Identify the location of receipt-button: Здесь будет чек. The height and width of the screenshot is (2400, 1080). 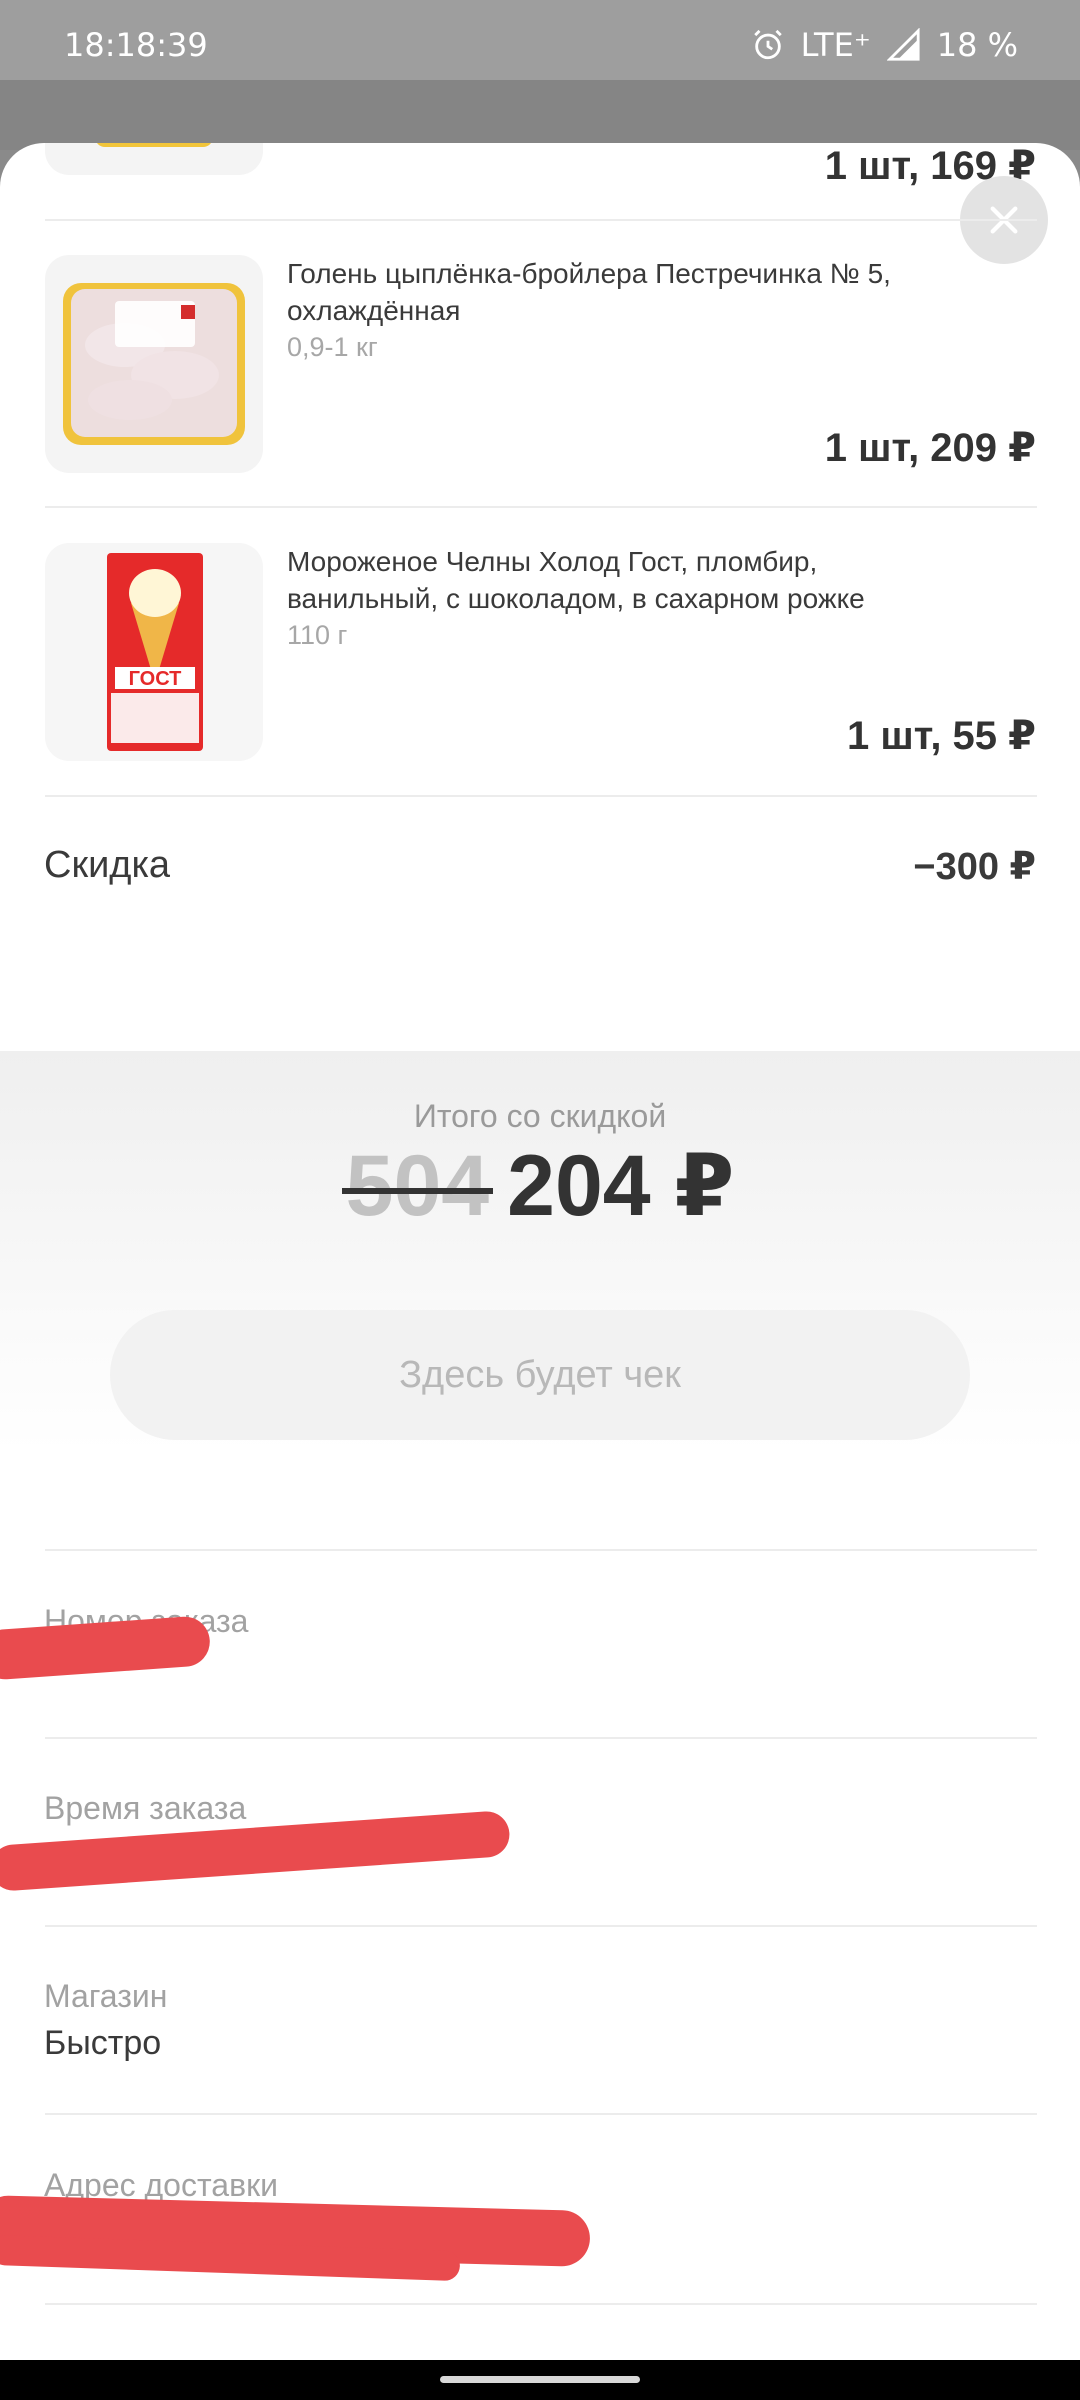
(540, 1375).